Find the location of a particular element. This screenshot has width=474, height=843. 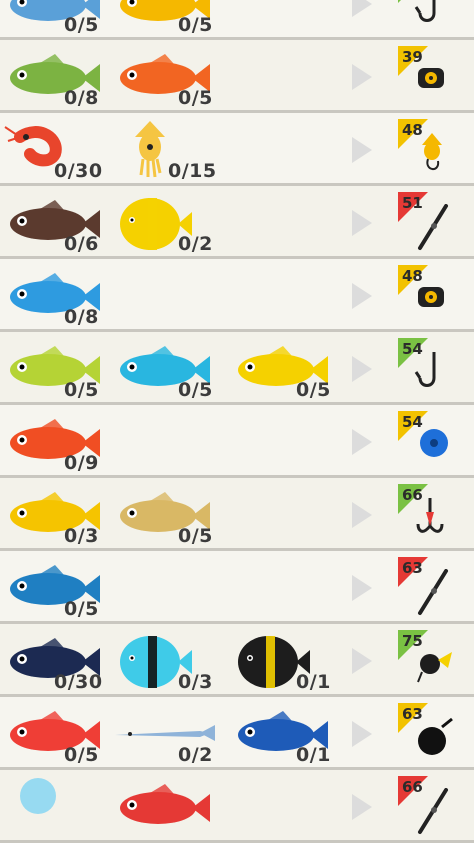

reward-item is located at coordinates (430, 17).